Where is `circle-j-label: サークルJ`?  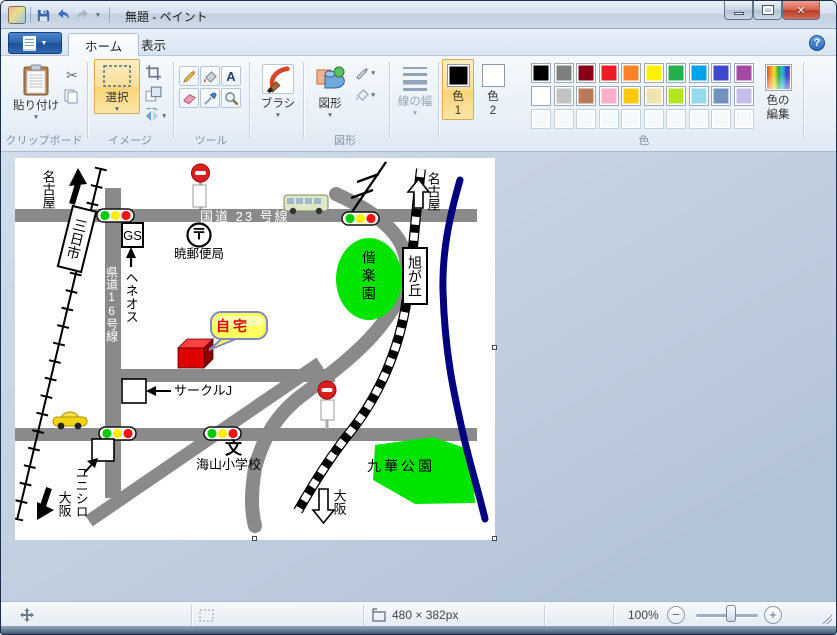
circle-j-label: サークルJ is located at coordinates (203, 390).